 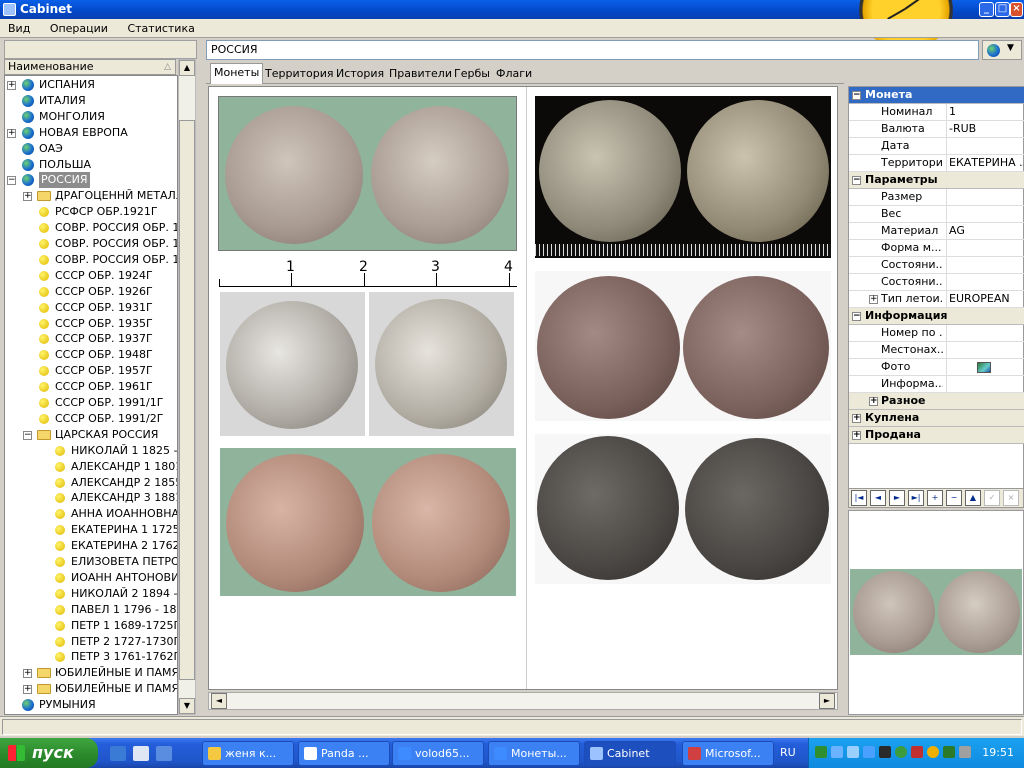 What do you see at coordinates (1002, 9) in the screenshot?
I see `maximize-button: □` at bounding box center [1002, 9].